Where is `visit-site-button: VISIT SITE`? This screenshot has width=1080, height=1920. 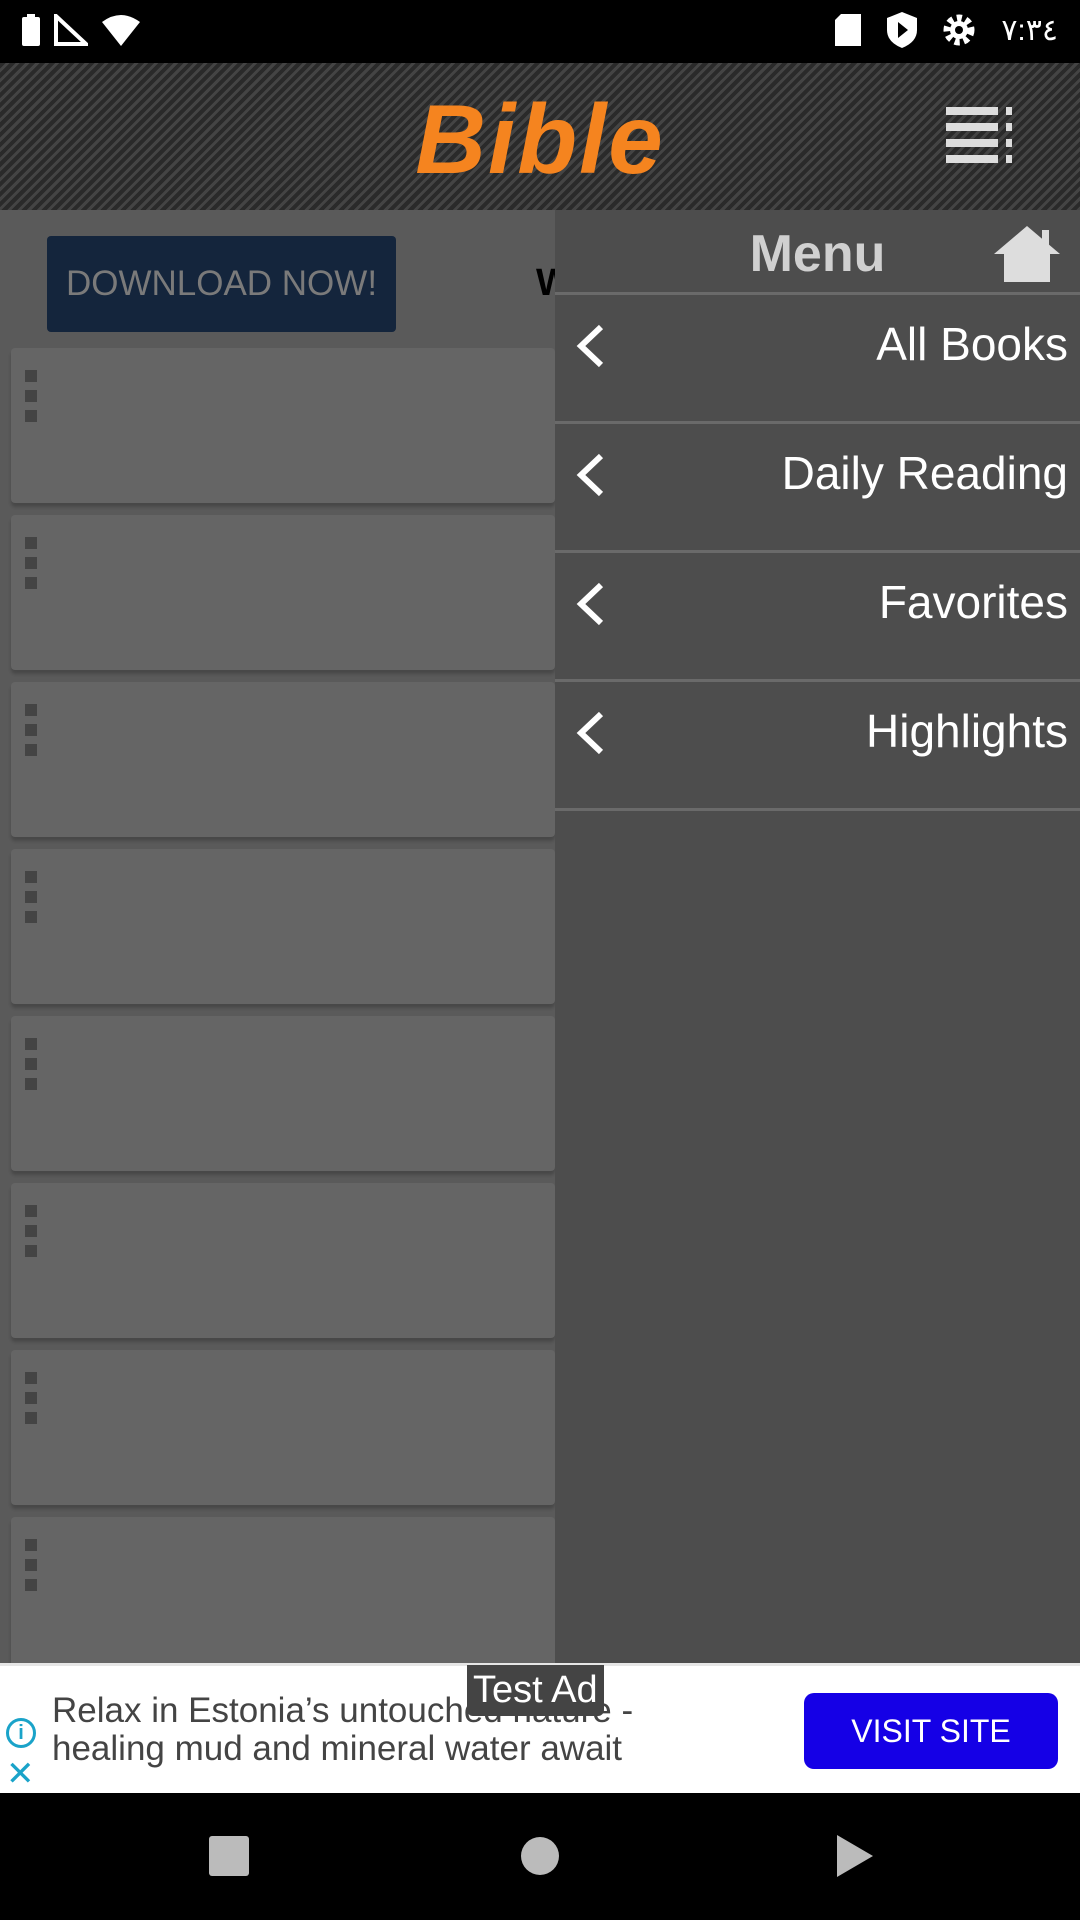 visit-site-button: VISIT SITE is located at coordinates (931, 1731).